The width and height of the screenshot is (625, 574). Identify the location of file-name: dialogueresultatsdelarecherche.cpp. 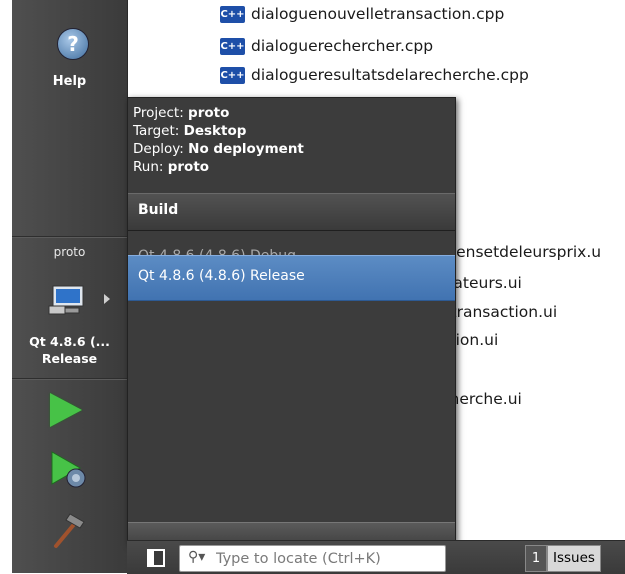
(390, 75).